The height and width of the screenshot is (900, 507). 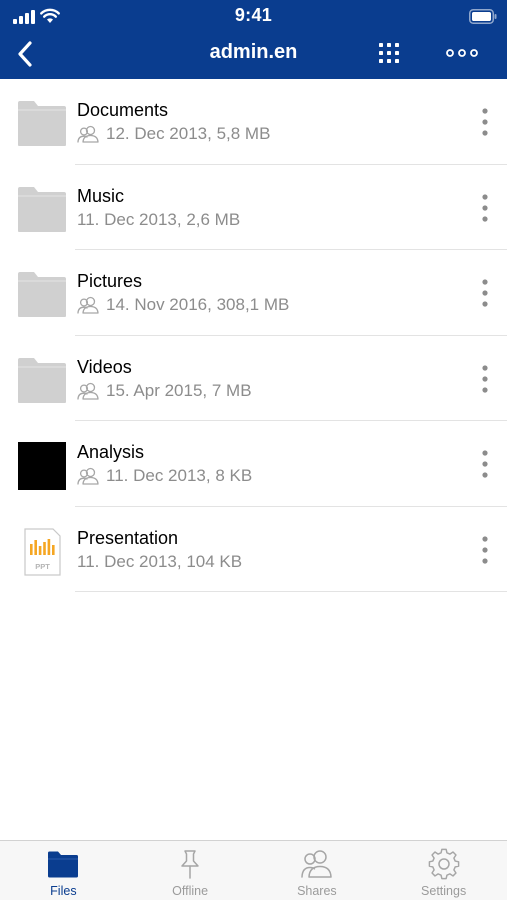 I want to click on file-meta: 11. Dec 2013, 2,6 MB, so click(x=159, y=219).